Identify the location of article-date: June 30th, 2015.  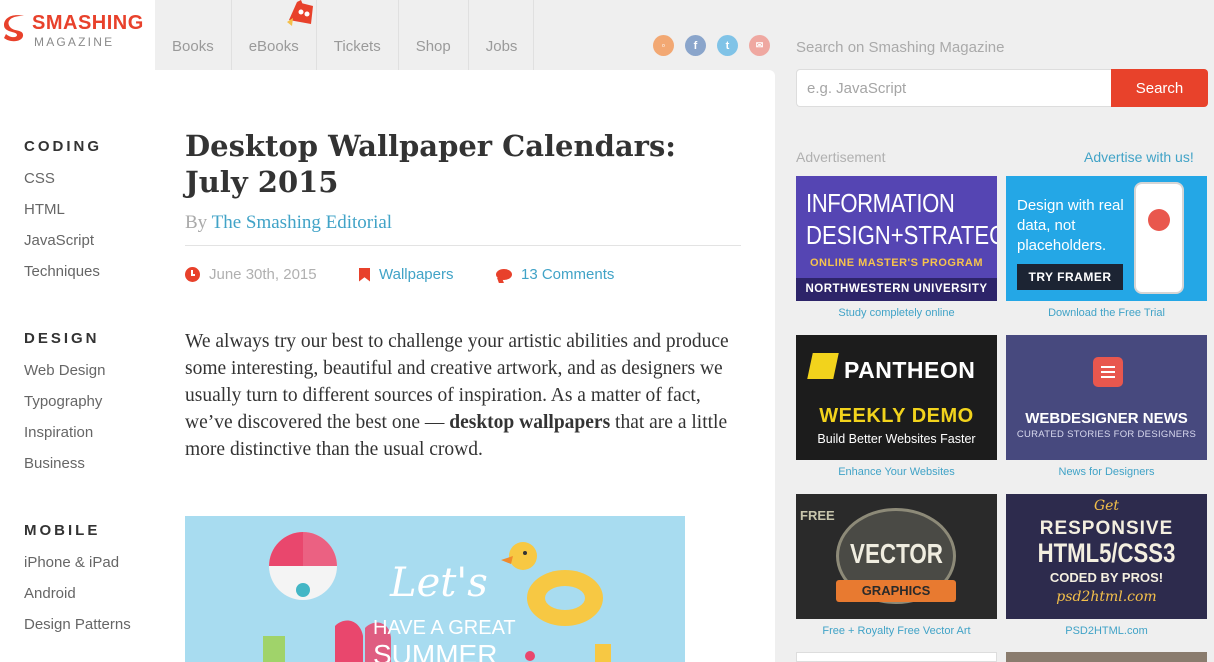
(251, 274).